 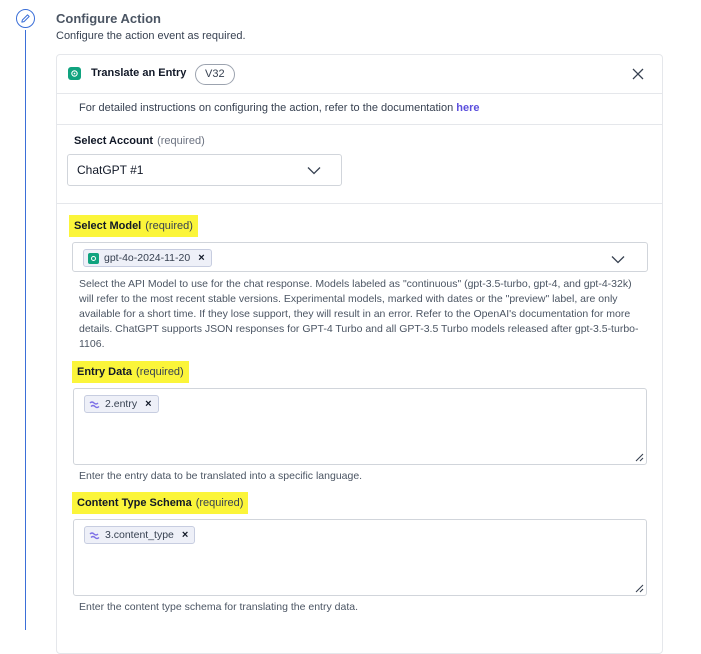 I want to click on account-select: ChatGPT #1, so click(x=204, y=170).